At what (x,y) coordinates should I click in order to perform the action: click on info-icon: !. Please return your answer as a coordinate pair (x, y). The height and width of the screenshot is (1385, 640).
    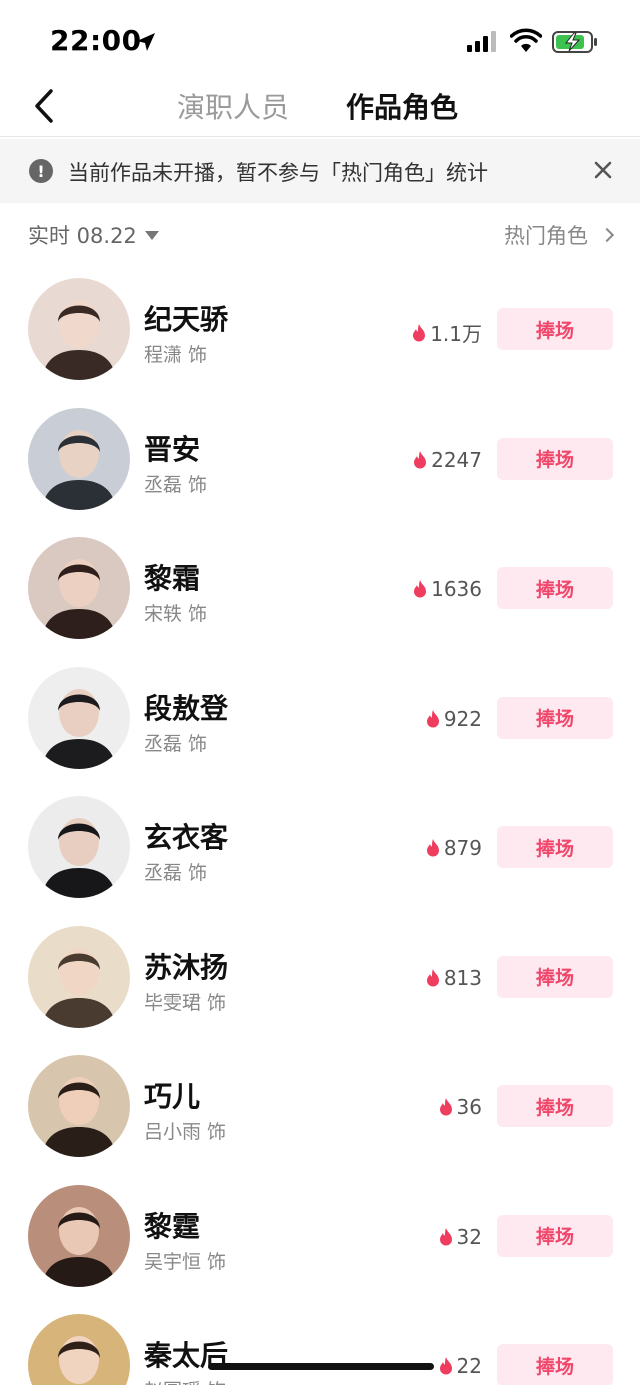
    Looking at the image, I should click on (41, 171).